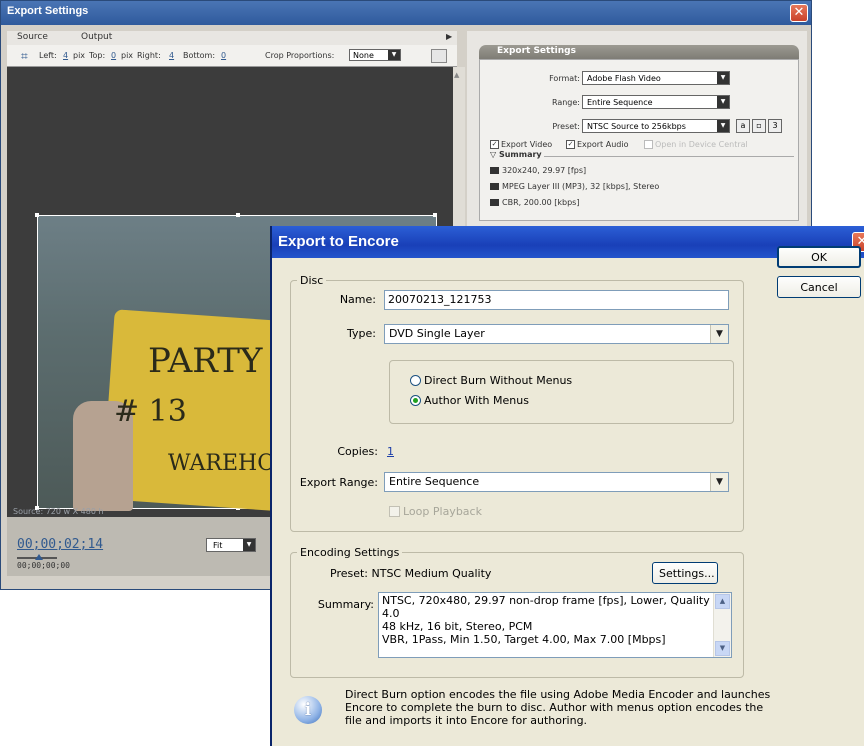 The image size is (864, 746). What do you see at coordinates (701, 144) in the screenshot?
I see `open-device-central-label: Open in Device Central` at bounding box center [701, 144].